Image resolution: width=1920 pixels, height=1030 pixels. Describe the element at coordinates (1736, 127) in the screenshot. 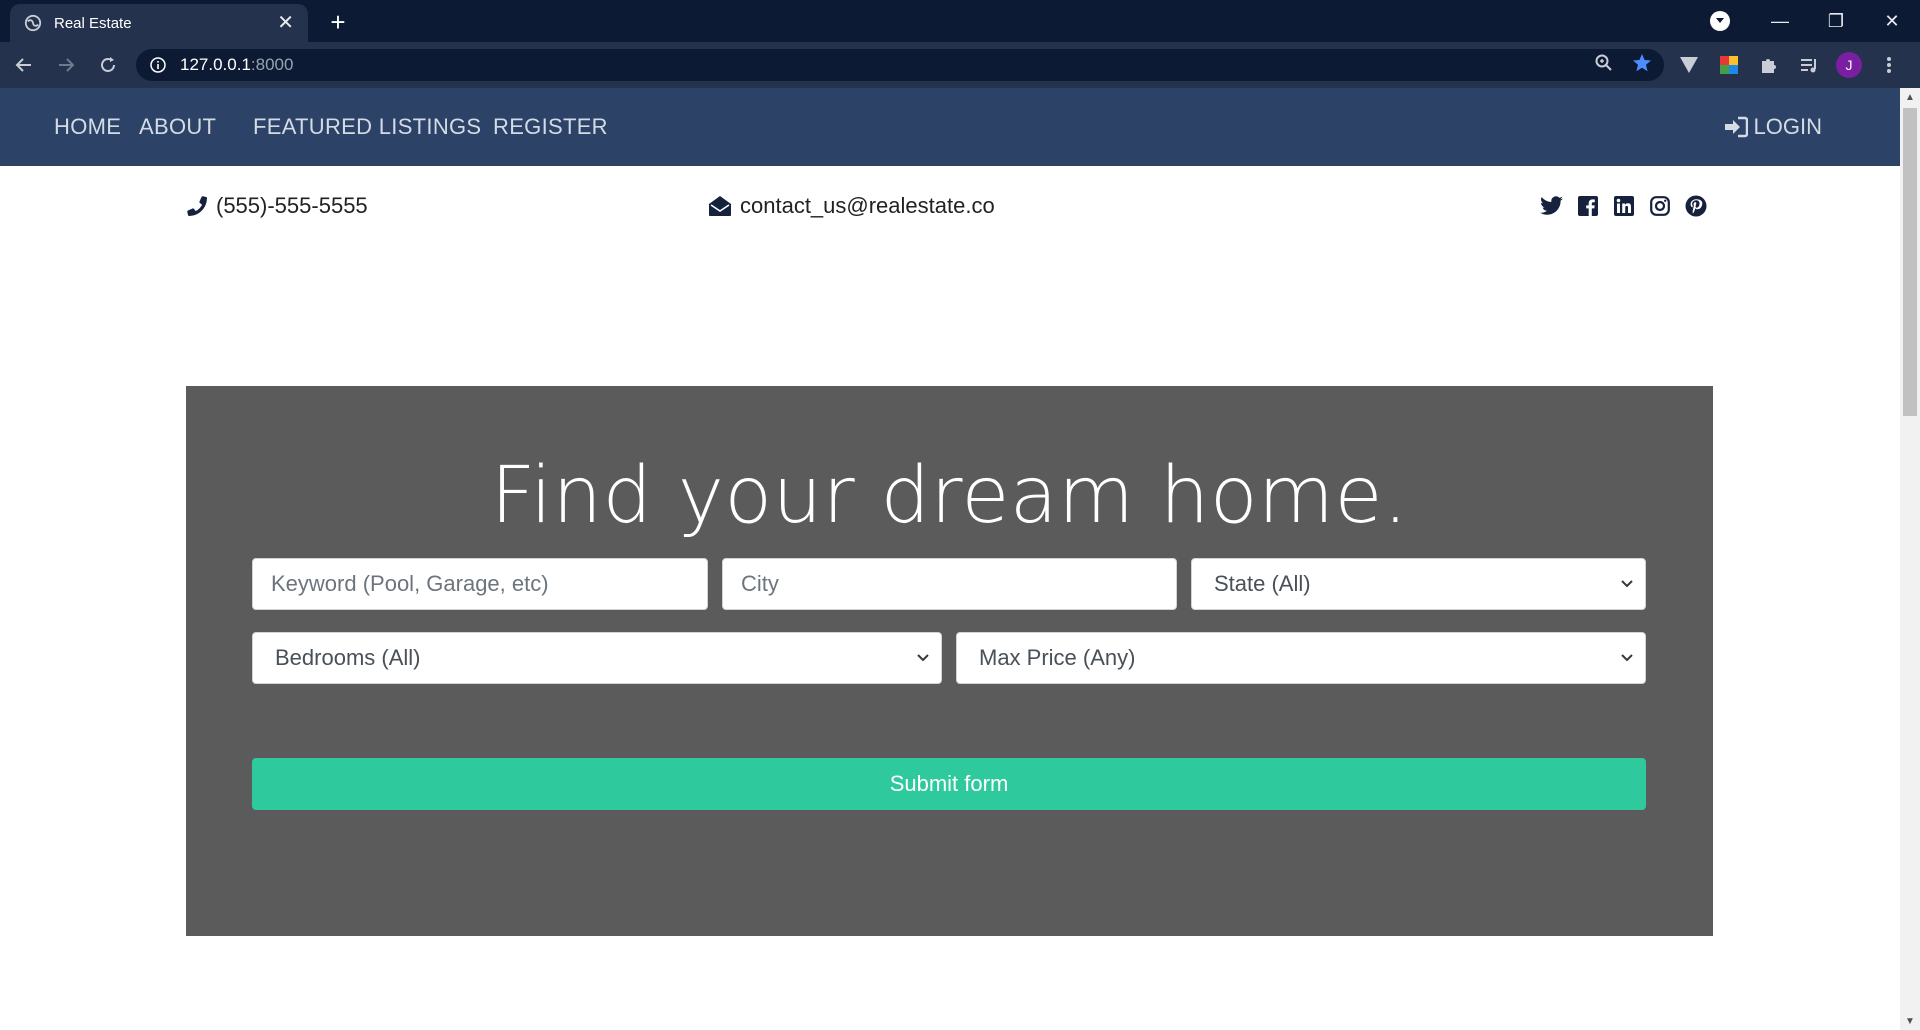

I see `sign-in-icon` at that location.